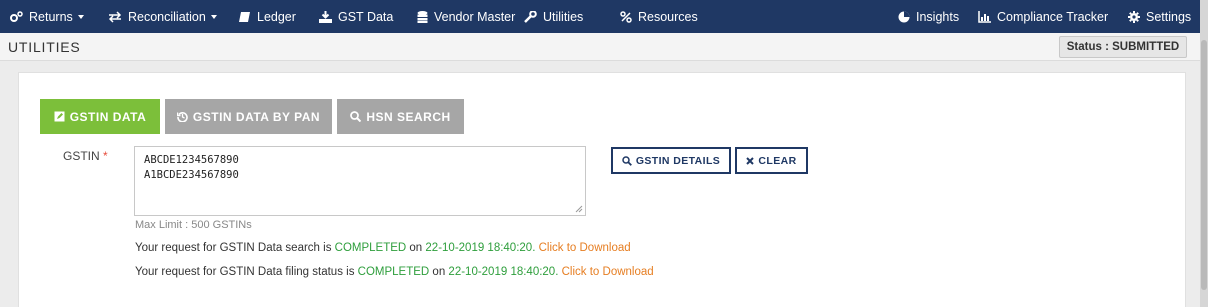  Describe the element at coordinates (583, 248) in the screenshot. I see `download-link-search: Click to Download` at that location.